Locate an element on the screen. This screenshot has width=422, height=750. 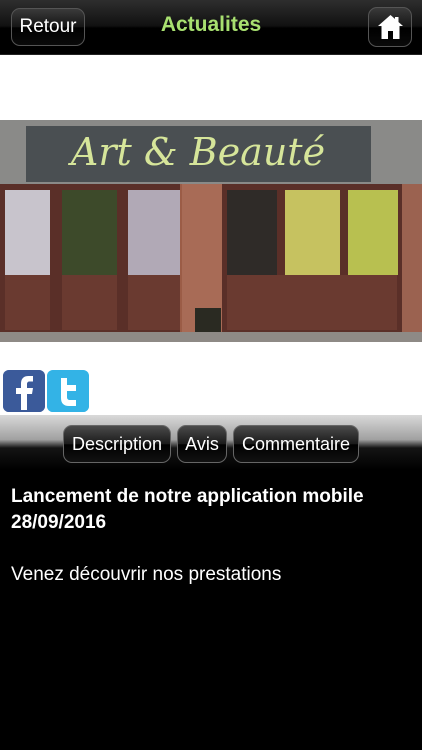
facebook-button is located at coordinates (24, 391).